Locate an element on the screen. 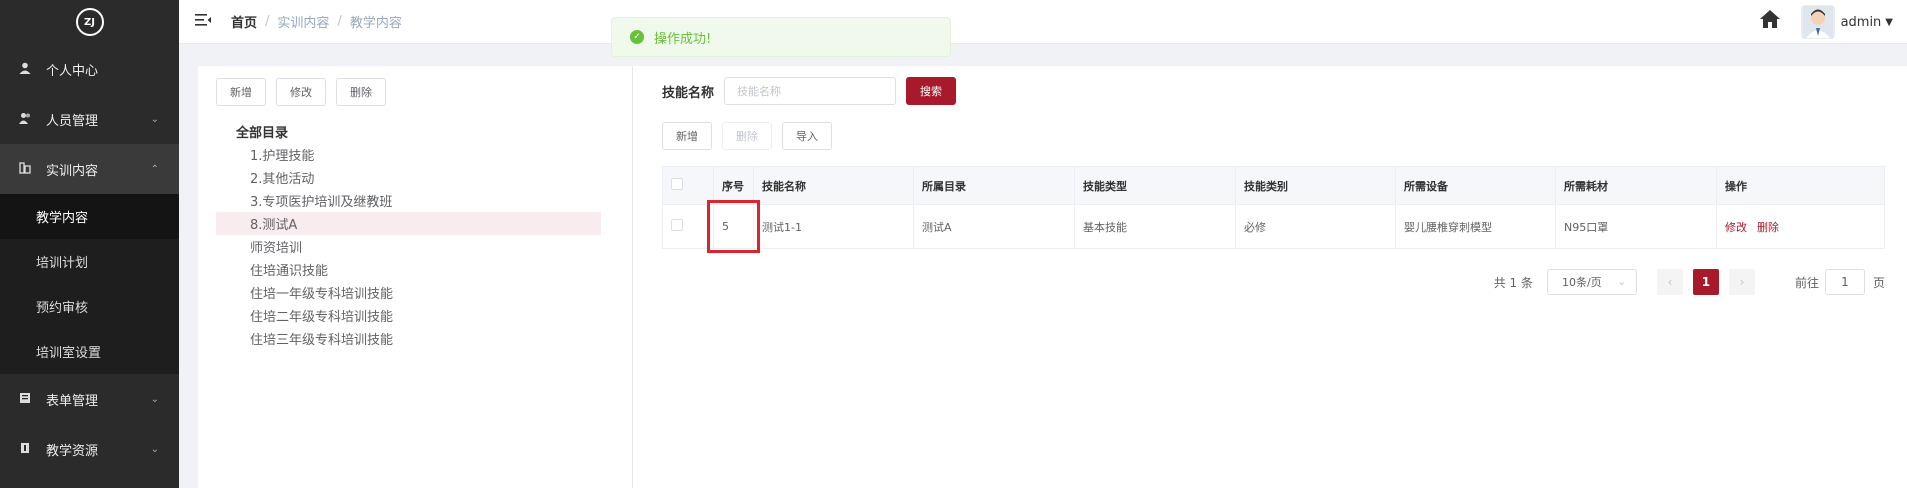 The height and width of the screenshot is (488, 1907). row-checkbox is located at coordinates (677, 225).